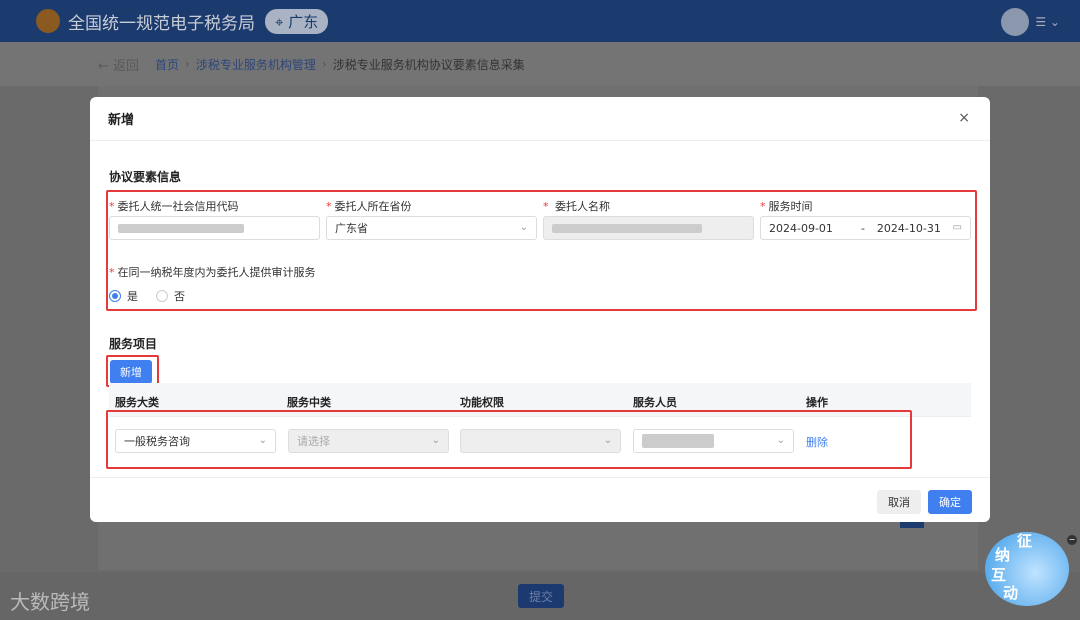  I want to click on menu-icon: ☰ ⌄, so click(1047, 22).